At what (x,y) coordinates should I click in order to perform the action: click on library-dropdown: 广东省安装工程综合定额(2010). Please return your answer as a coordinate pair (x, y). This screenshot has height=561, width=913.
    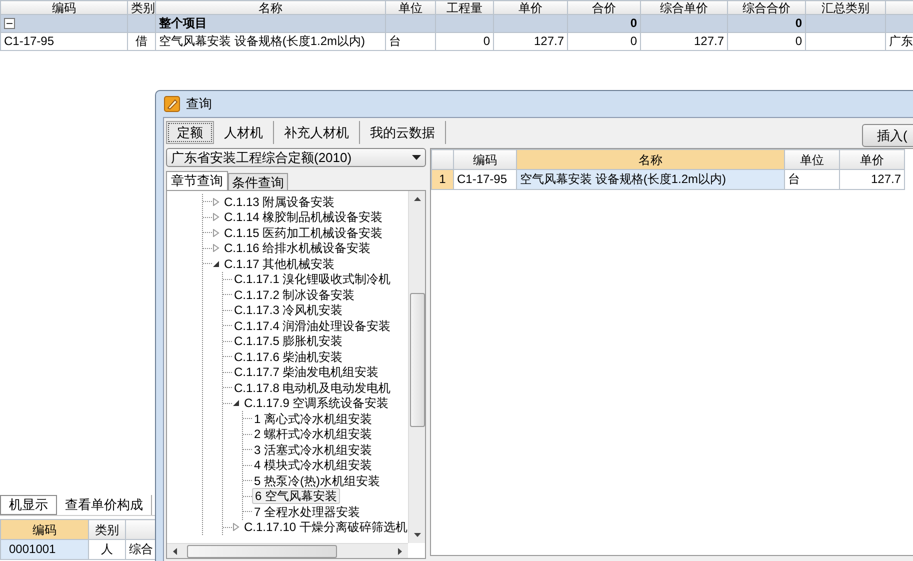
    Looking at the image, I should click on (296, 157).